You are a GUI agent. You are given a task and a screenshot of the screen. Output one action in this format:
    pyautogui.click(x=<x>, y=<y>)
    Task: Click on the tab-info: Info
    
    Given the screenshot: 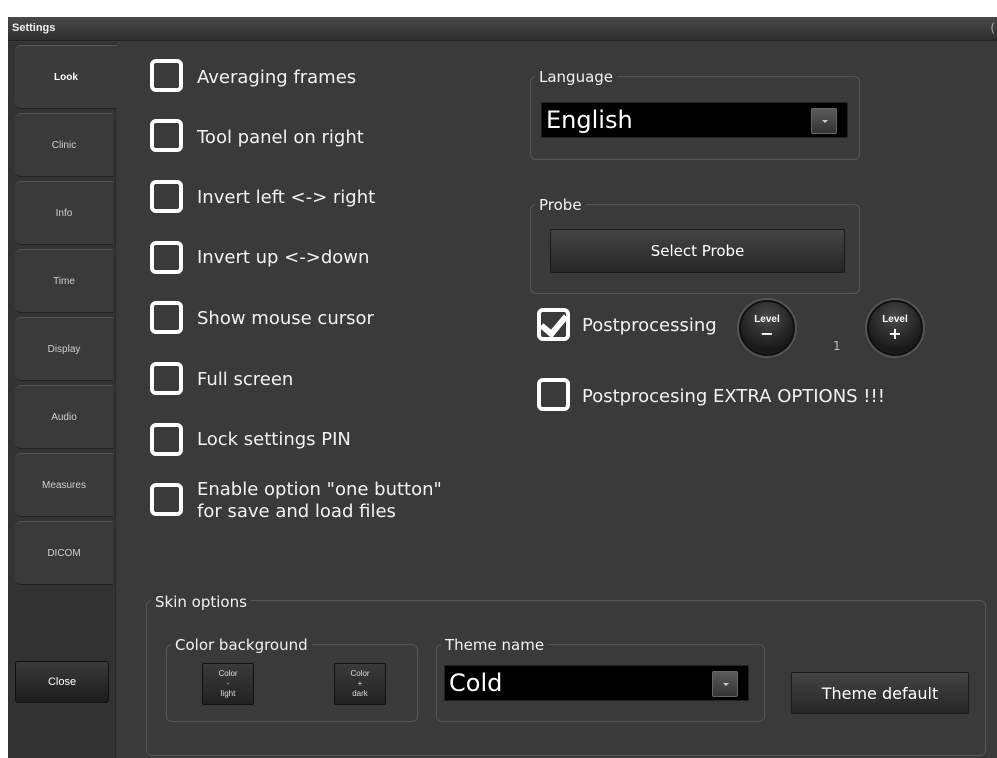 What is the action you would take?
    pyautogui.click(x=64, y=213)
    